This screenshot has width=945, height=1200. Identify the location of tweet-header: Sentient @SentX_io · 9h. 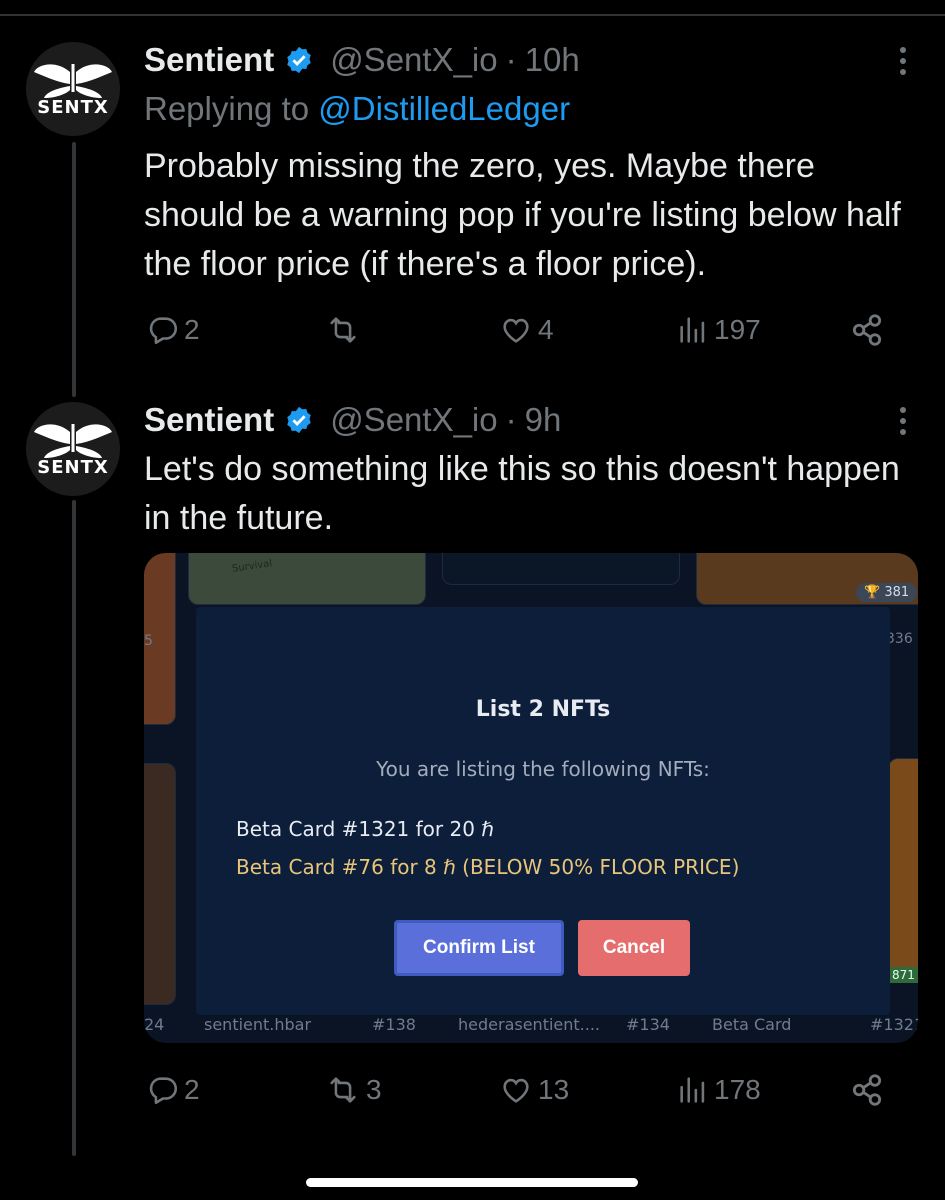
(352, 420).